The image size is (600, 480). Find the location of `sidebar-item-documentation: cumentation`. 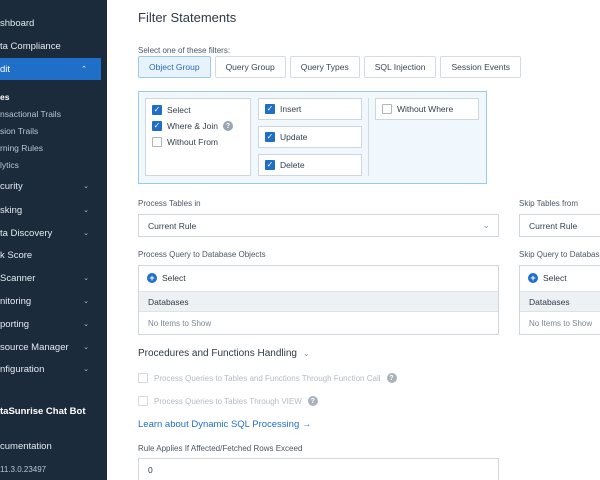

sidebar-item-documentation: cumentation is located at coordinates (53, 446).